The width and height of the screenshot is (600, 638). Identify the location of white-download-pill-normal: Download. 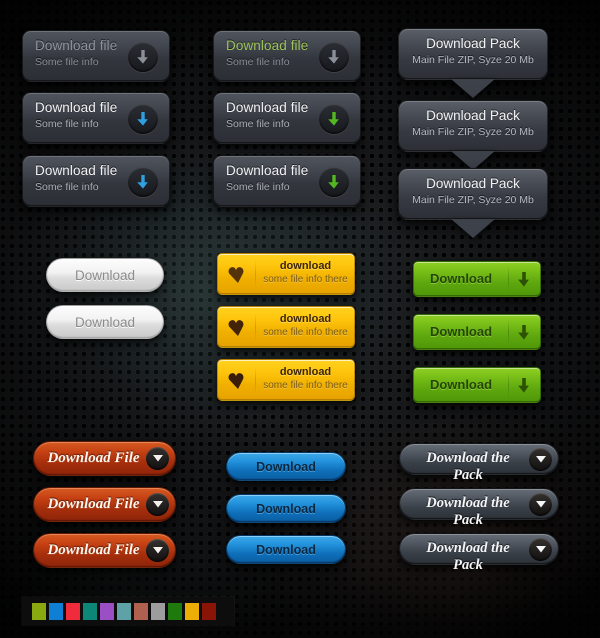
(105, 275).